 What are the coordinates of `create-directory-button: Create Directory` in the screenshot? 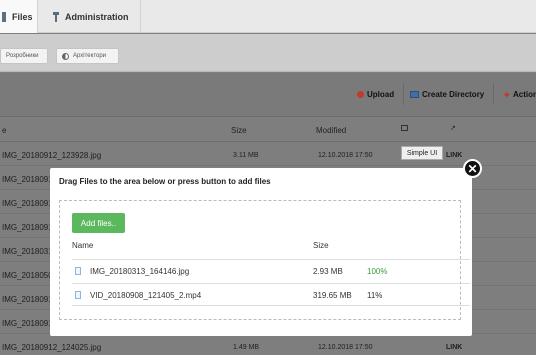 It's located at (447, 94).